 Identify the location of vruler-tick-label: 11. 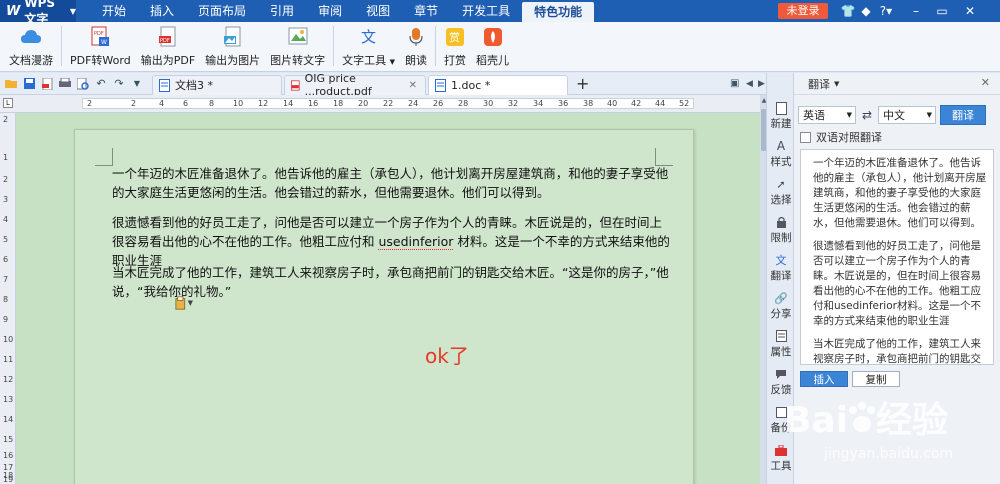
(8, 359).